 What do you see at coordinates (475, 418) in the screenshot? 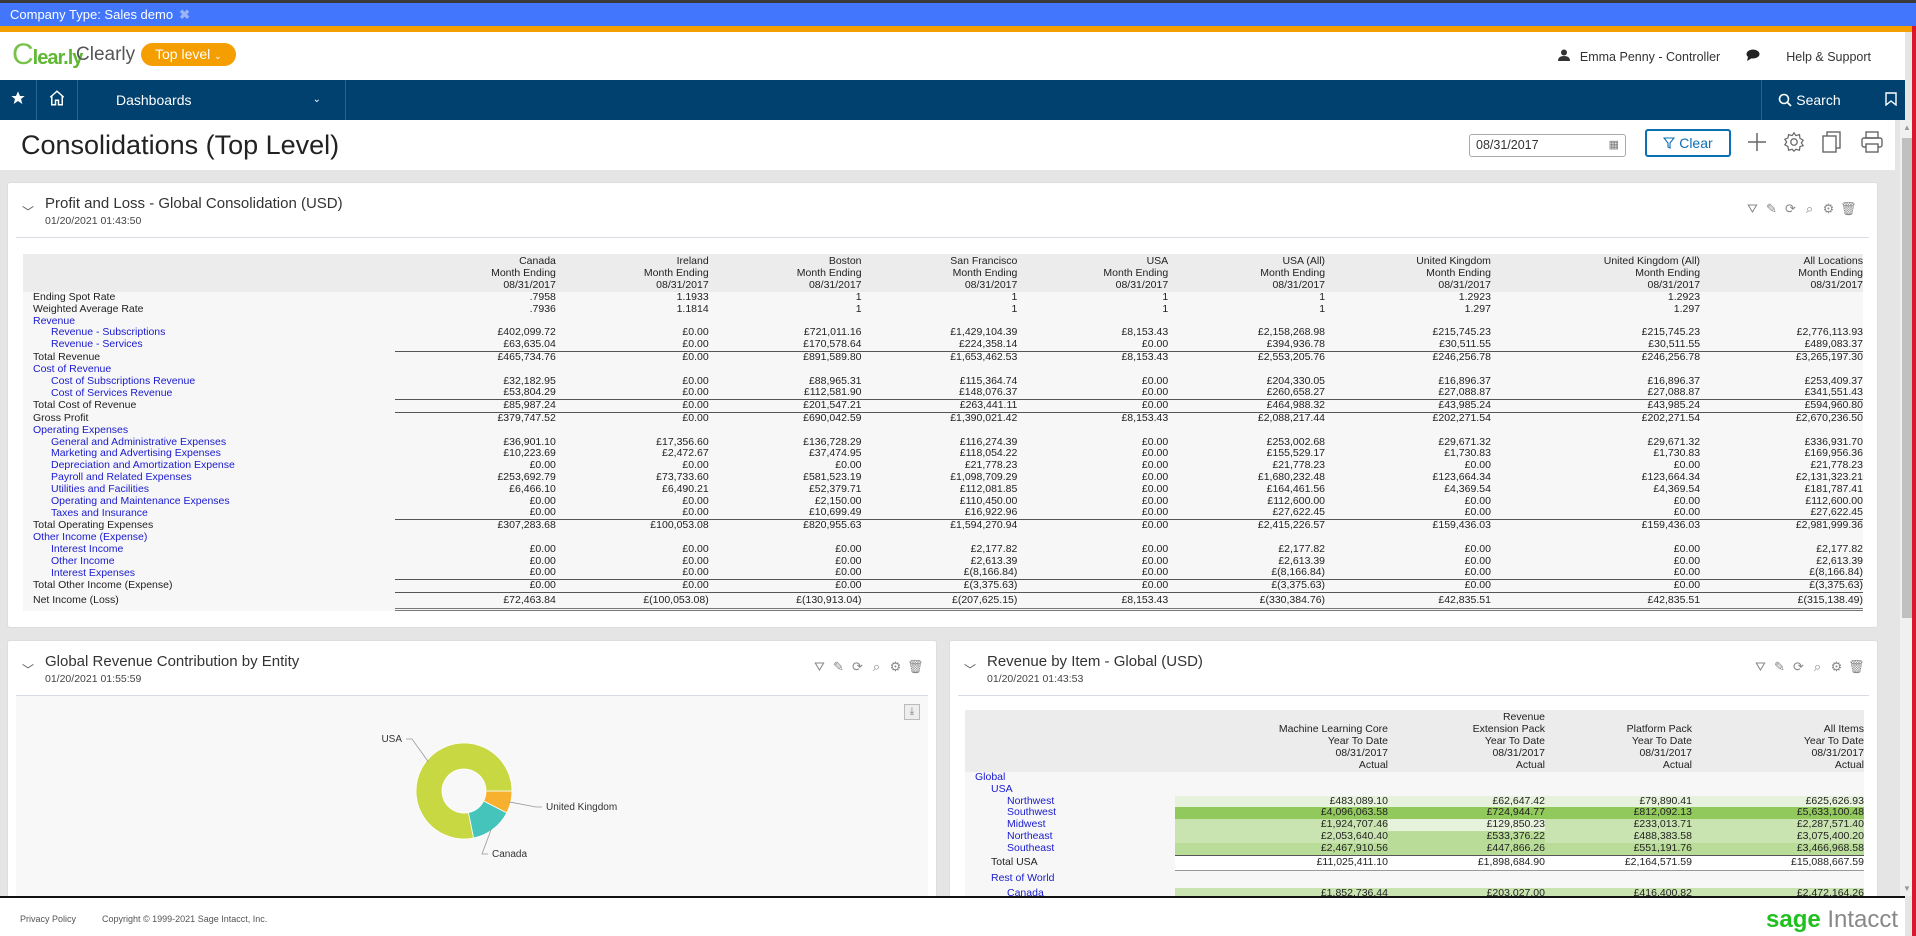
I see `cell-value: £379,747.52` at bounding box center [475, 418].